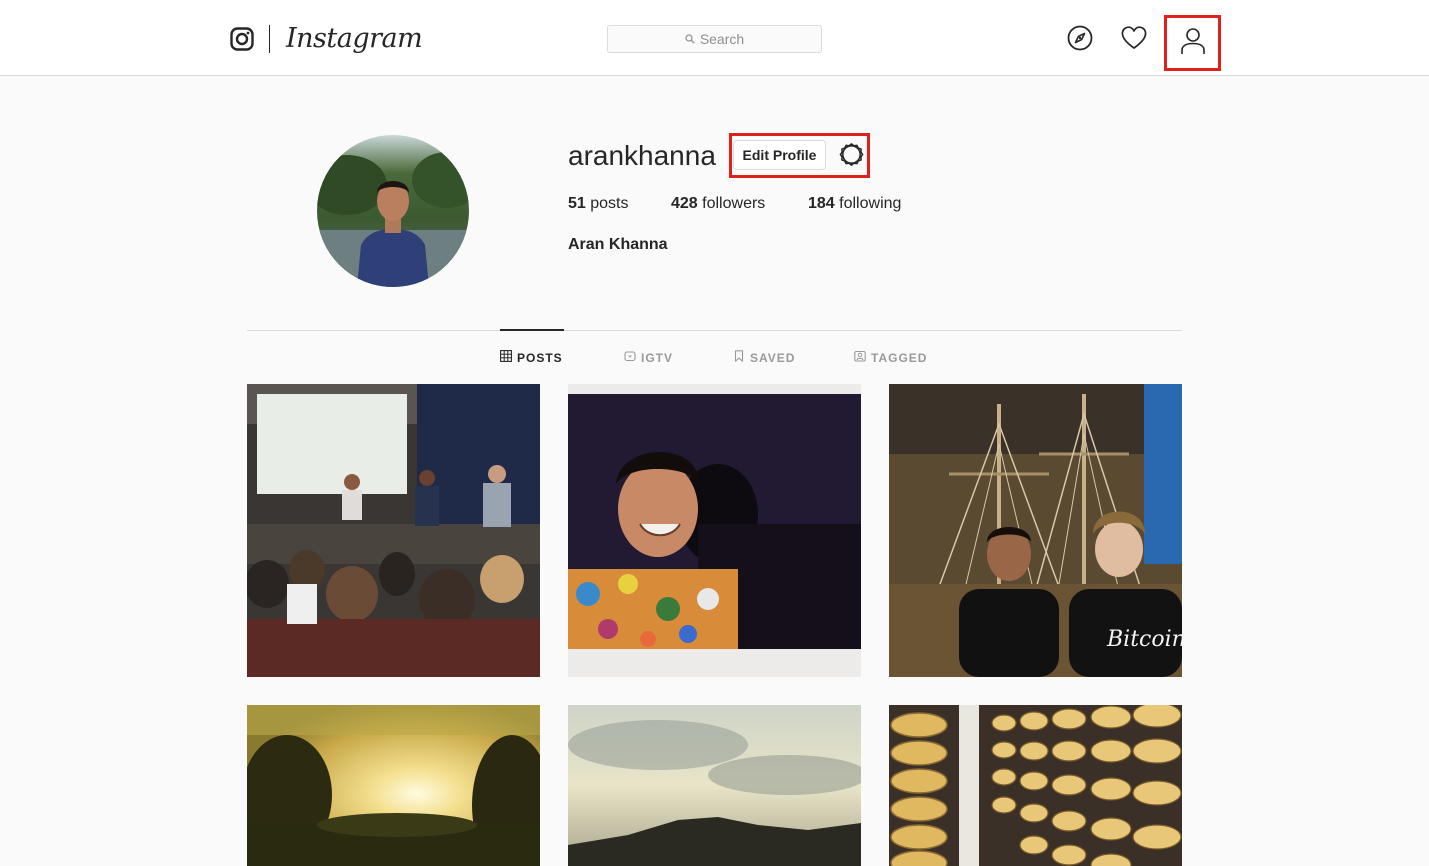 The image size is (1429, 866). I want to click on search-placeholder: Search, so click(722, 39).